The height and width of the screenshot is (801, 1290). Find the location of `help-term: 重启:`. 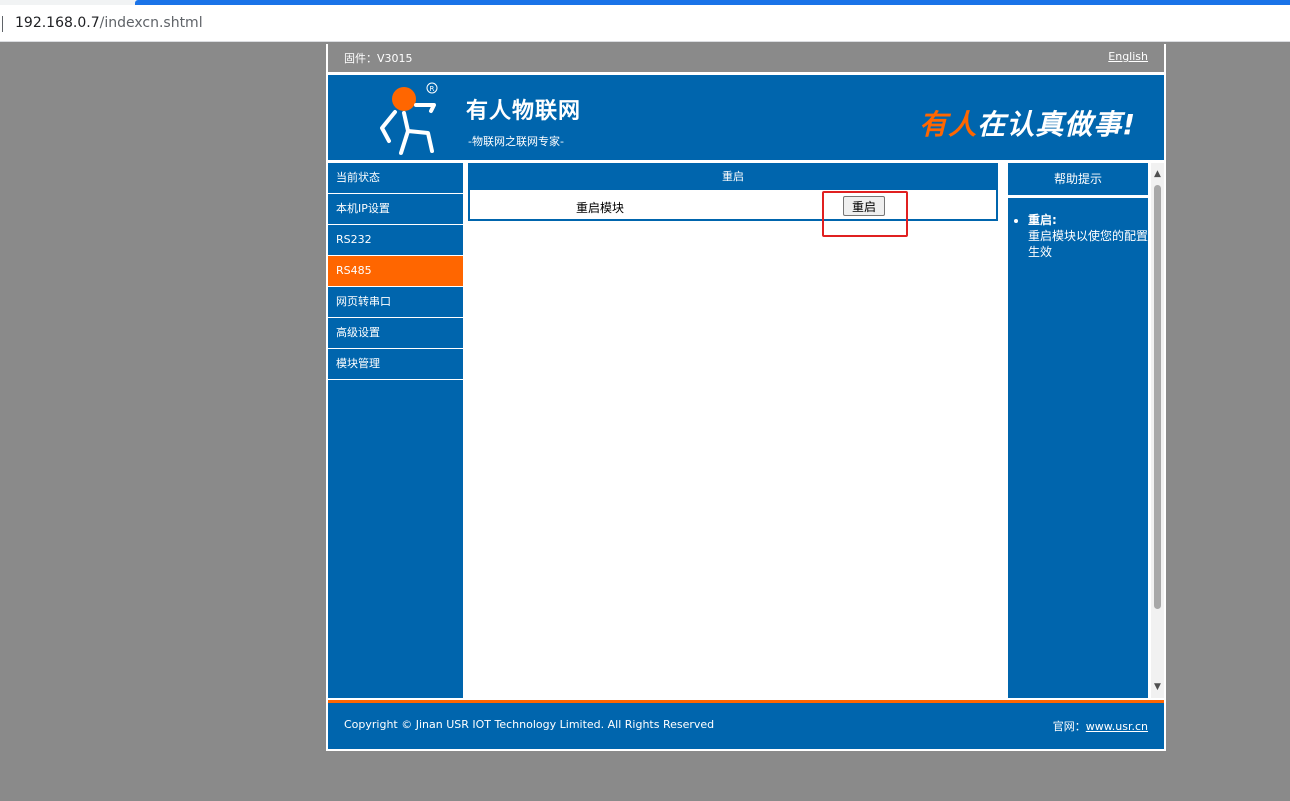

help-term: 重启: is located at coordinates (1042, 220).